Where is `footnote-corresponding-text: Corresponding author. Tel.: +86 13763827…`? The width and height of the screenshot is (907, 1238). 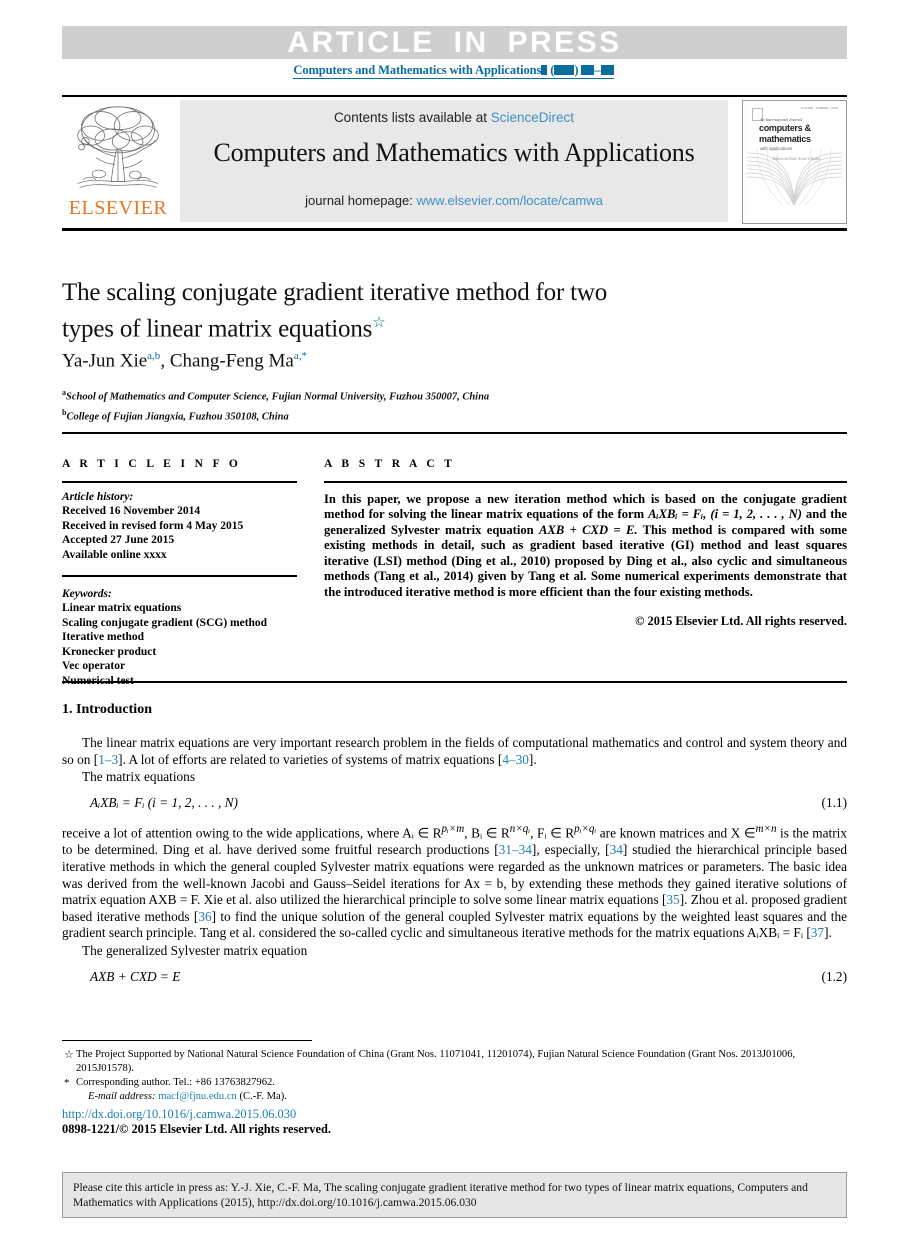 footnote-corresponding-text: Corresponding author. Tel.: +86 13763827… is located at coordinates (175, 1082).